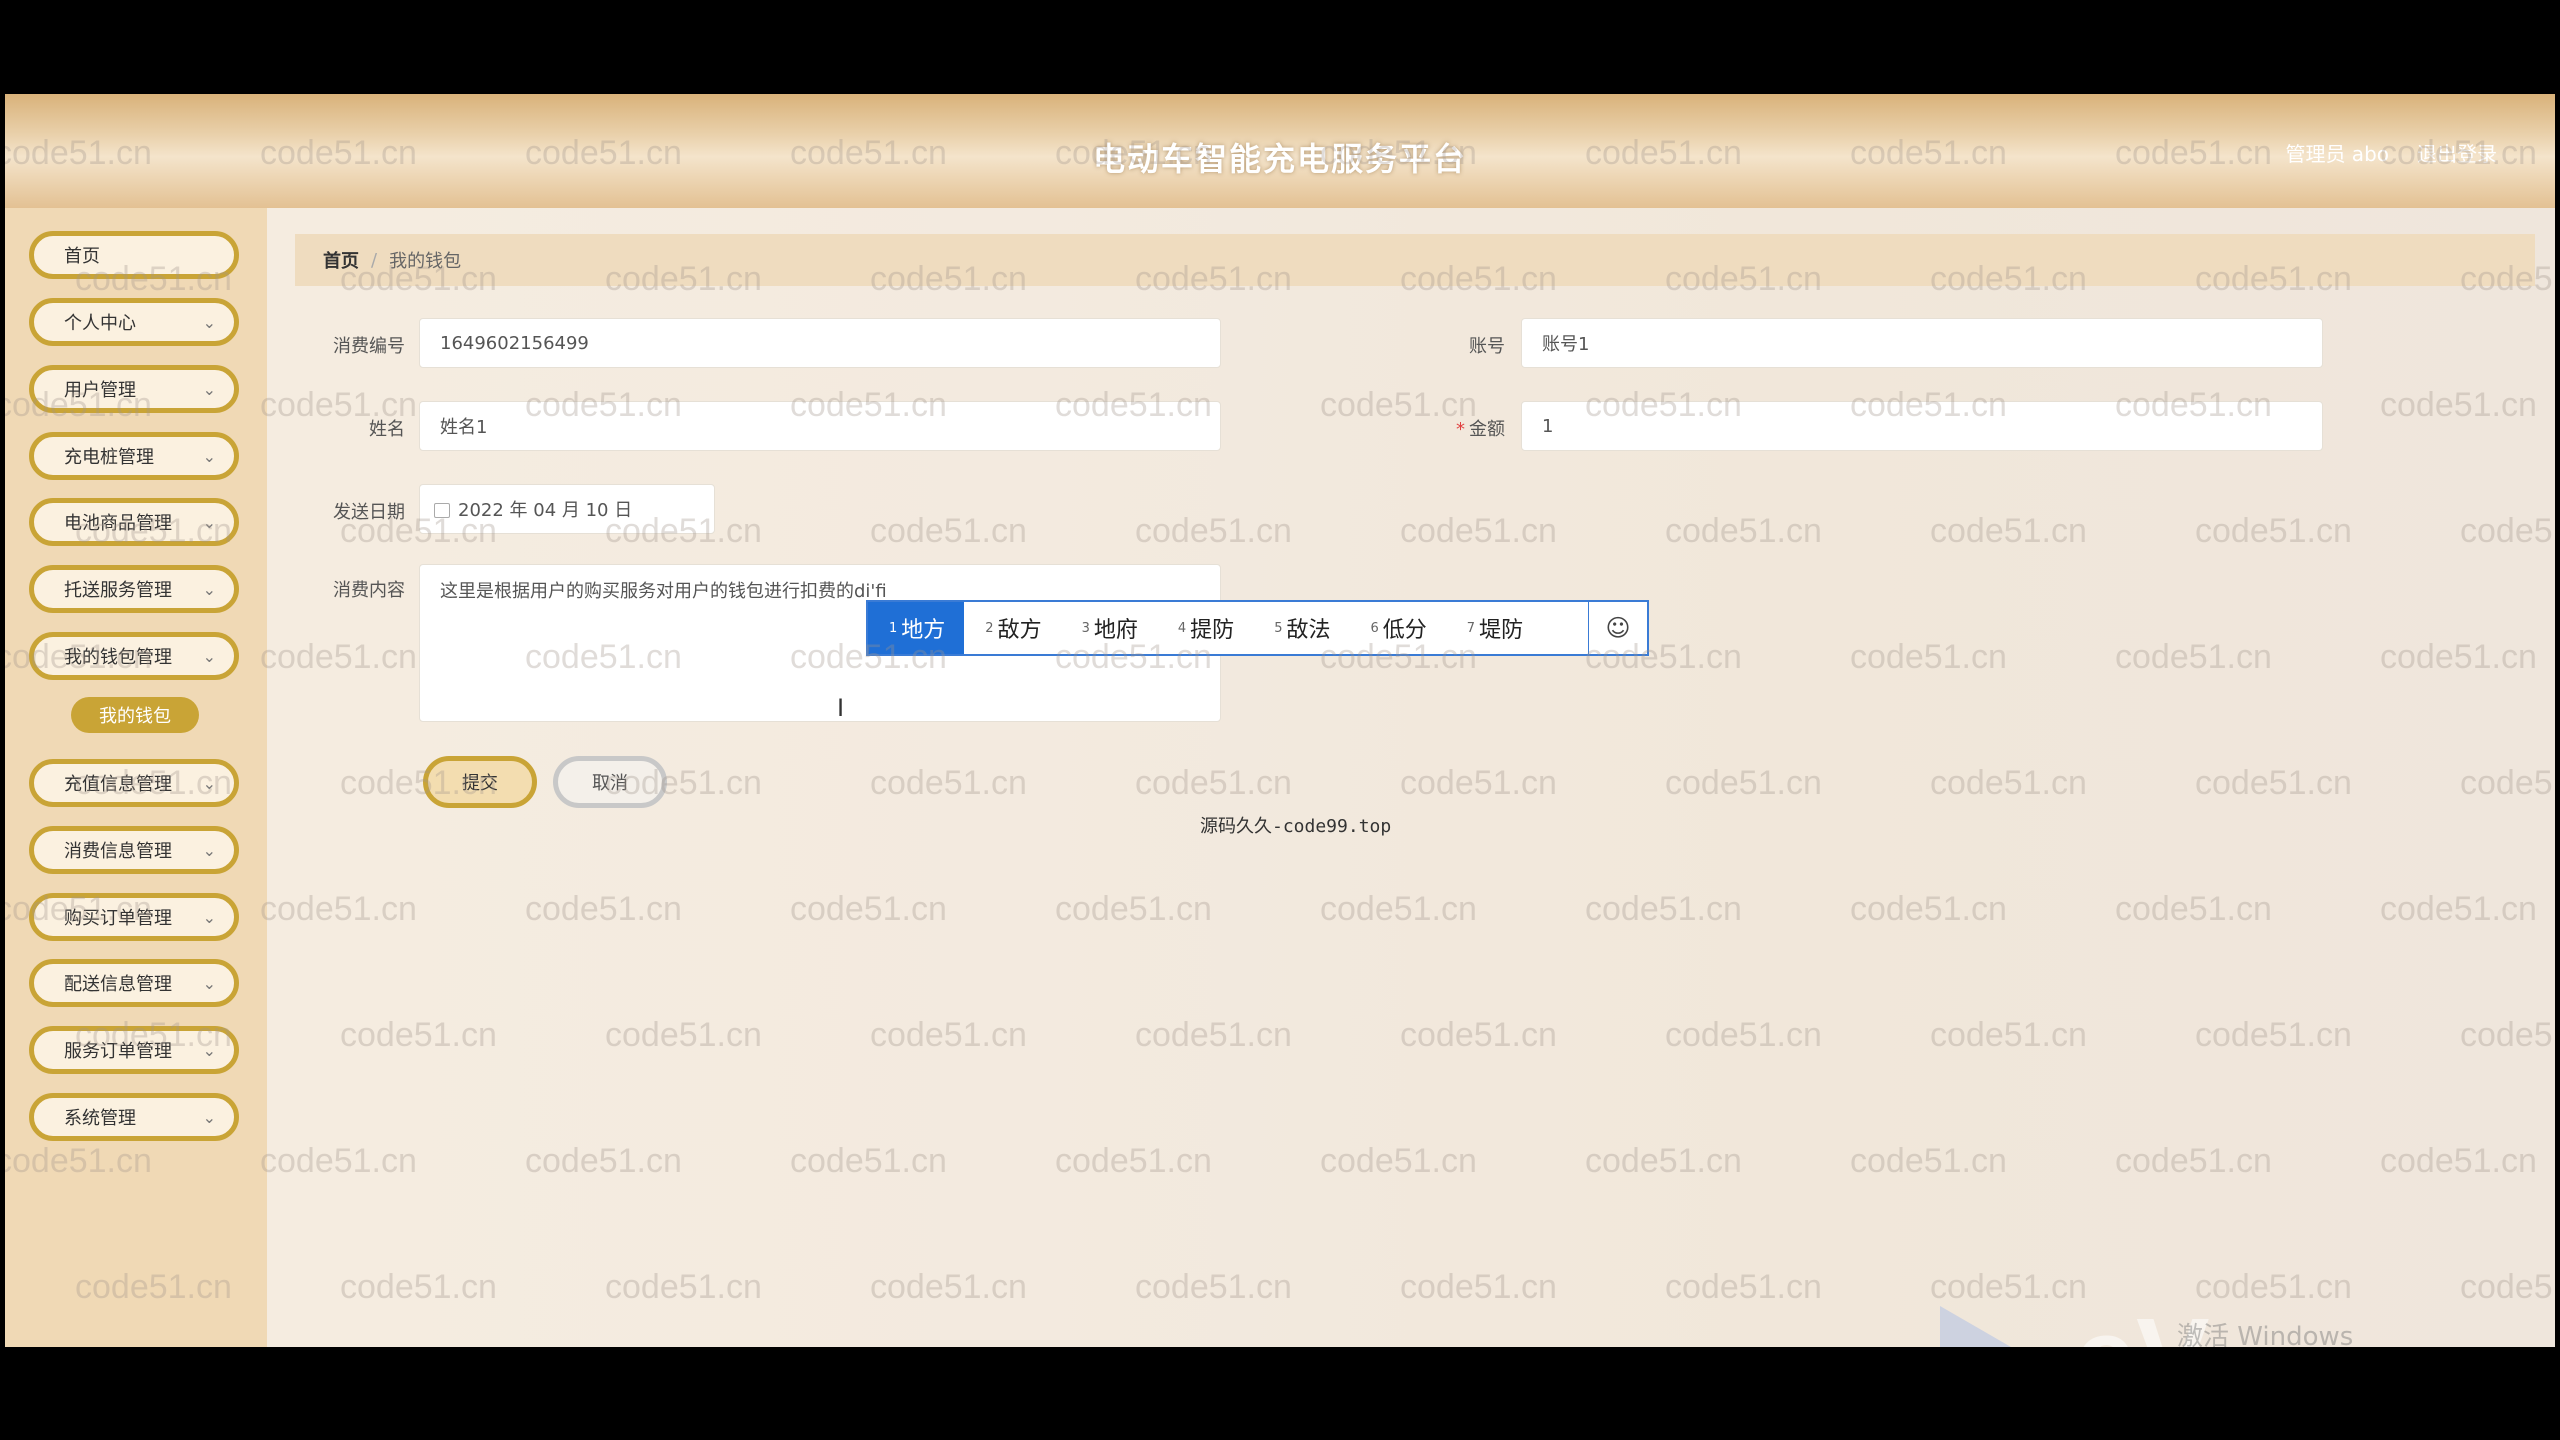  What do you see at coordinates (610, 782) in the screenshot?
I see `cancel-button: 取消` at bounding box center [610, 782].